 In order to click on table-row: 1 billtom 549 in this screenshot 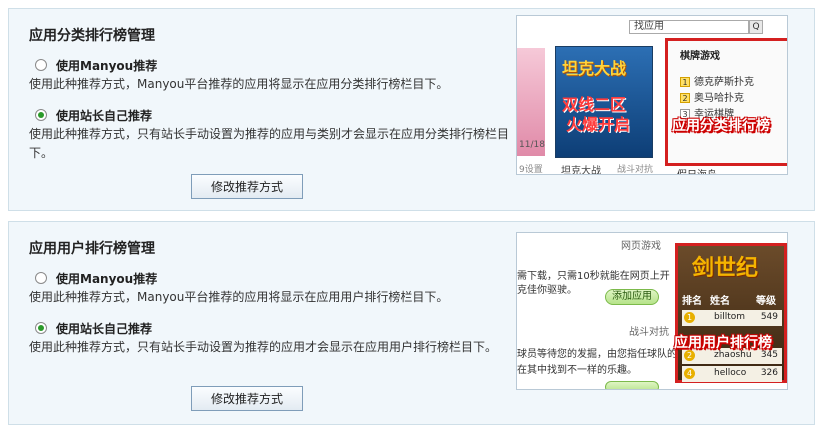, I will do `click(732, 318)`.